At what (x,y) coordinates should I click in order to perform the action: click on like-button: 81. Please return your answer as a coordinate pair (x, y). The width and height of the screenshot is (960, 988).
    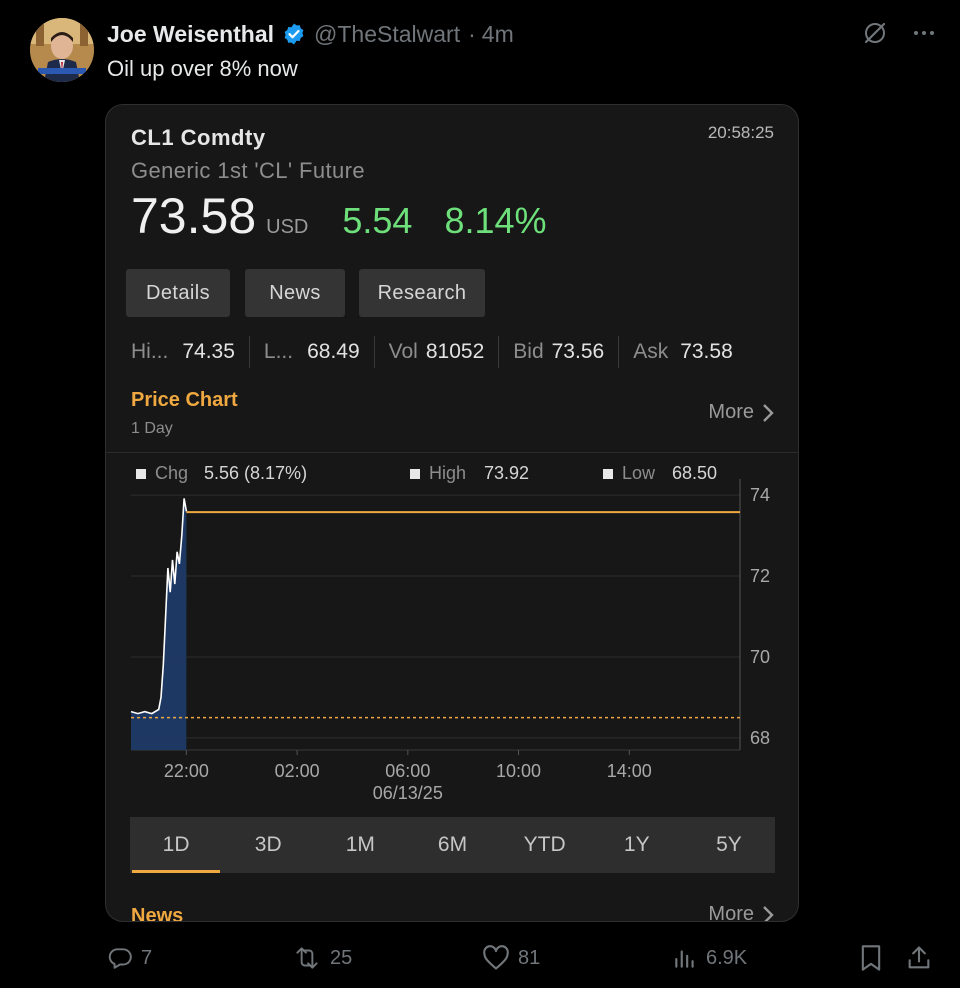
    Looking at the image, I should click on (511, 958).